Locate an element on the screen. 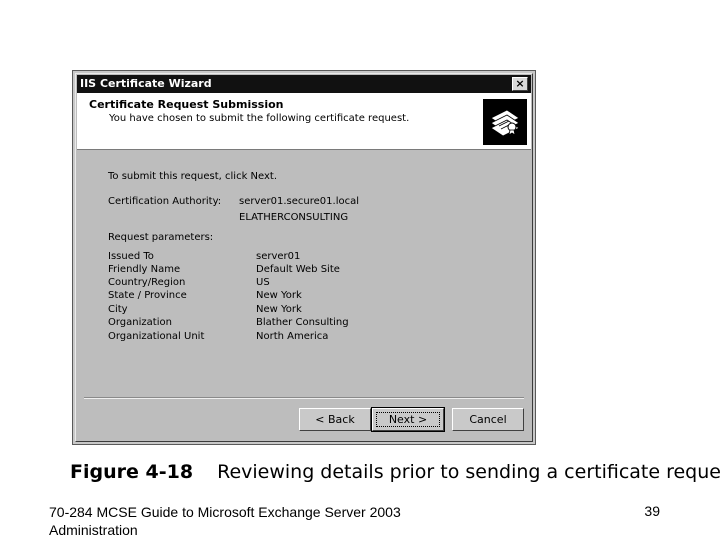 Image resolution: width=720 pixels, height=540 pixels. close-icon: × is located at coordinates (520, 83).